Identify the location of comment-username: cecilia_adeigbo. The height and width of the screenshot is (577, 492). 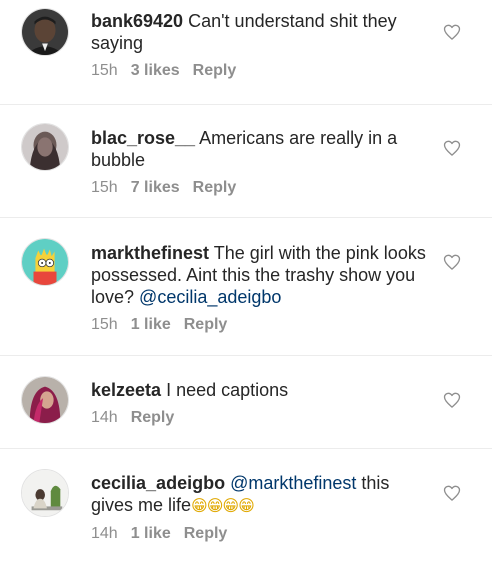
(158, 483).